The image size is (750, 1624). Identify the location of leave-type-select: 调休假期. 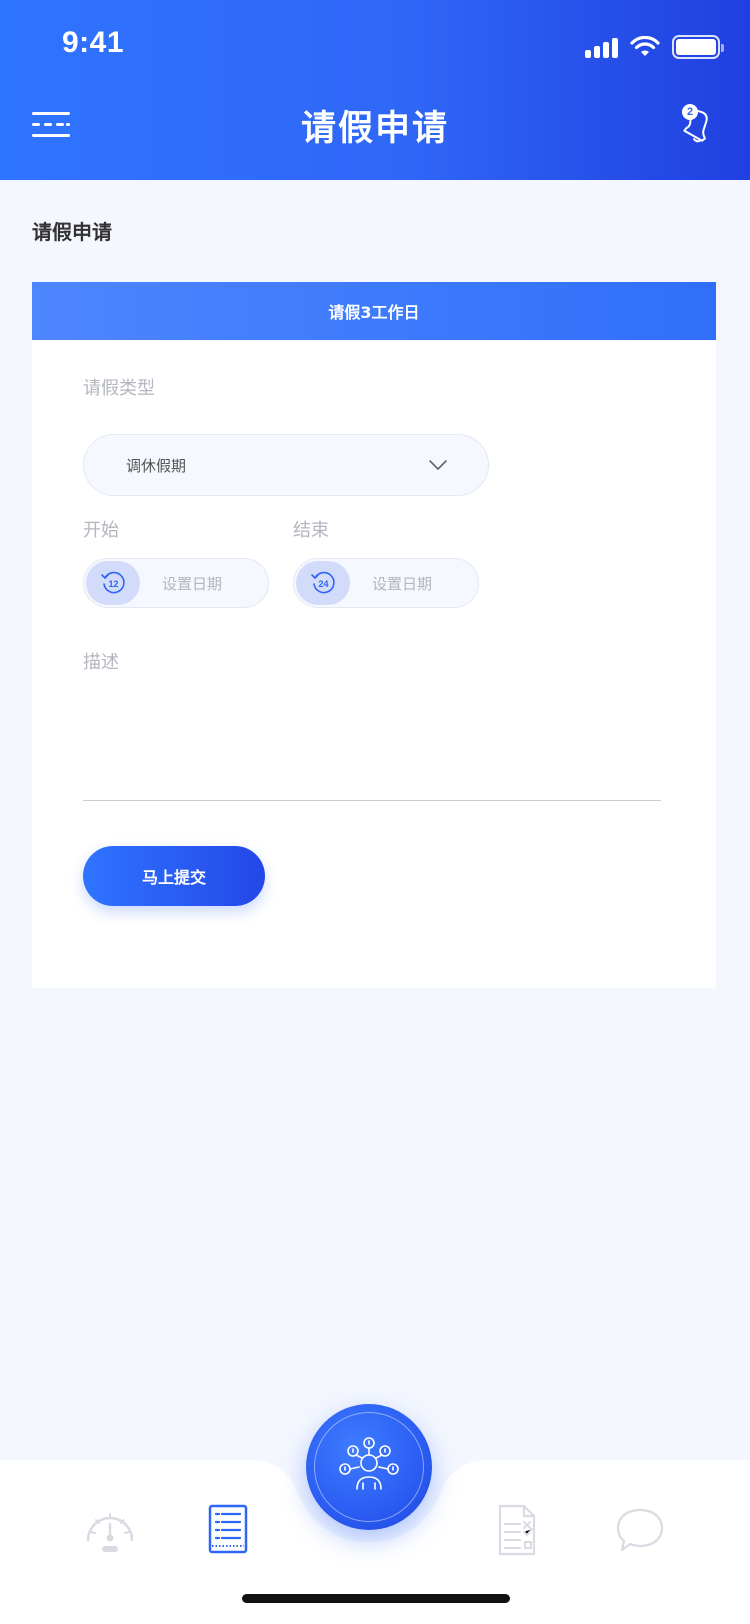
(286, 465).